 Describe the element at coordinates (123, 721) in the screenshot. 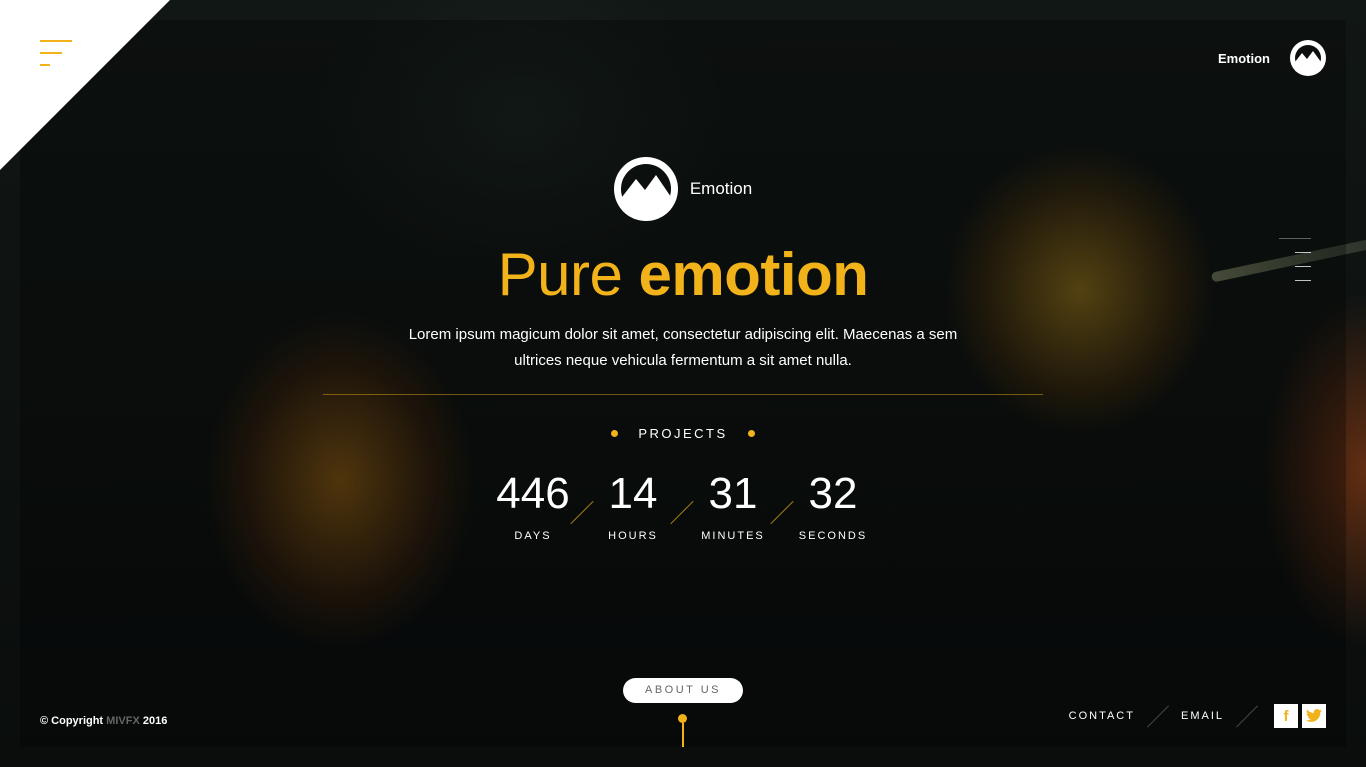

I see `copyright-brand: MIVFX` at that location.